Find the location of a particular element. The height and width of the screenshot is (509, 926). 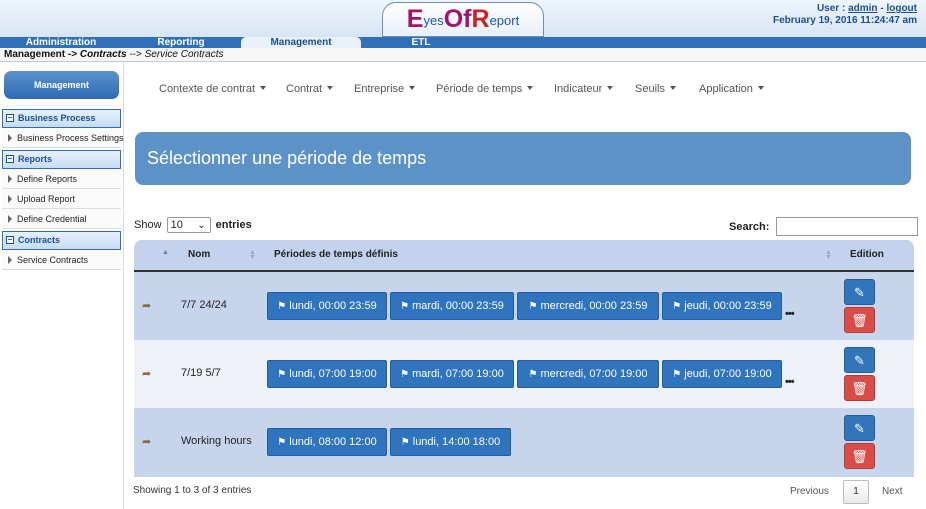

sidebar-section-business-process: − Business Process is located at coordinates (61, 118).